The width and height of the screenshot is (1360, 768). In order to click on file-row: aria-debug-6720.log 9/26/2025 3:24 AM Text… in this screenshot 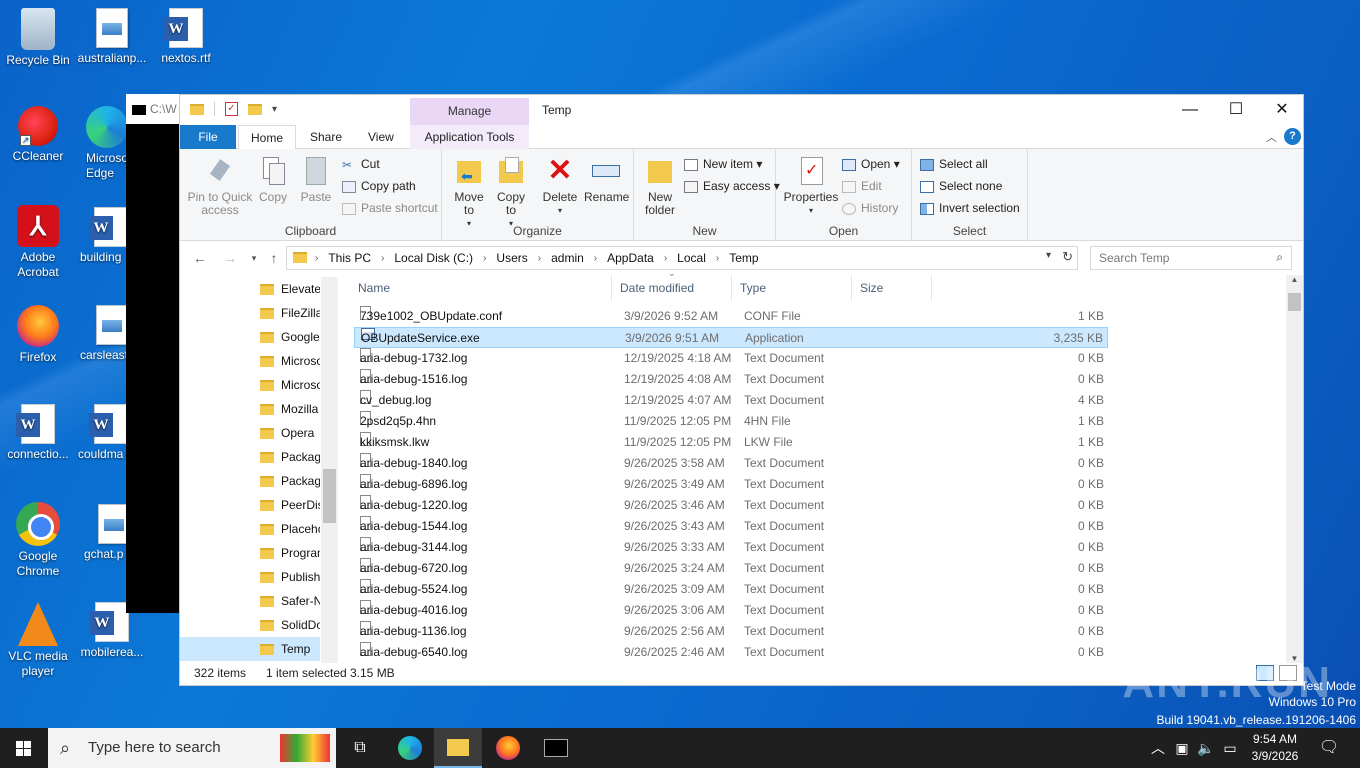, I will do `click(731, 568)`.